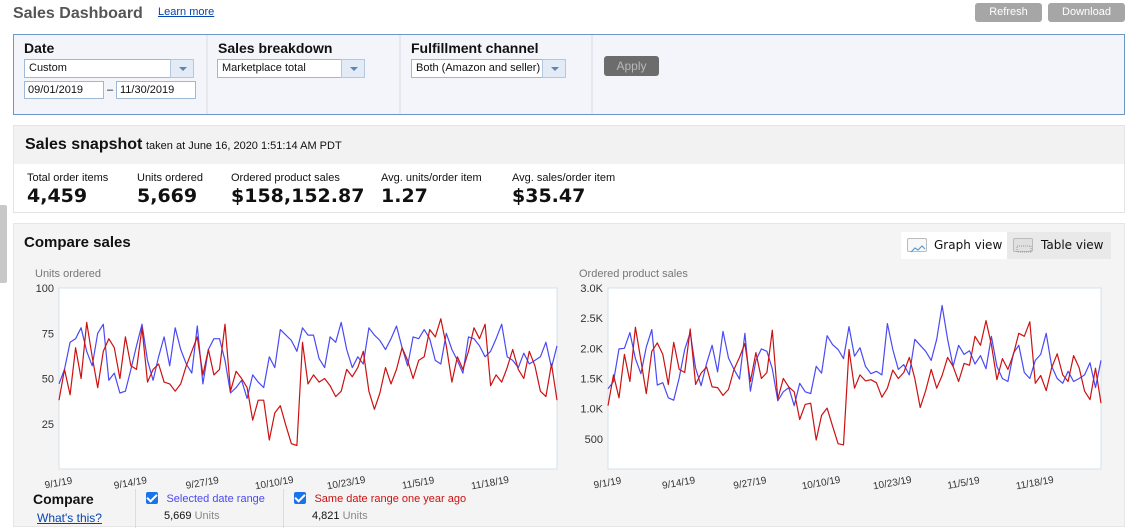 This screenshot has height=528, width=1126. What do you see at coordinates (57, 196) in the screenshot?
I see `metric-value: 4,459` at bounding box center [57, 196].